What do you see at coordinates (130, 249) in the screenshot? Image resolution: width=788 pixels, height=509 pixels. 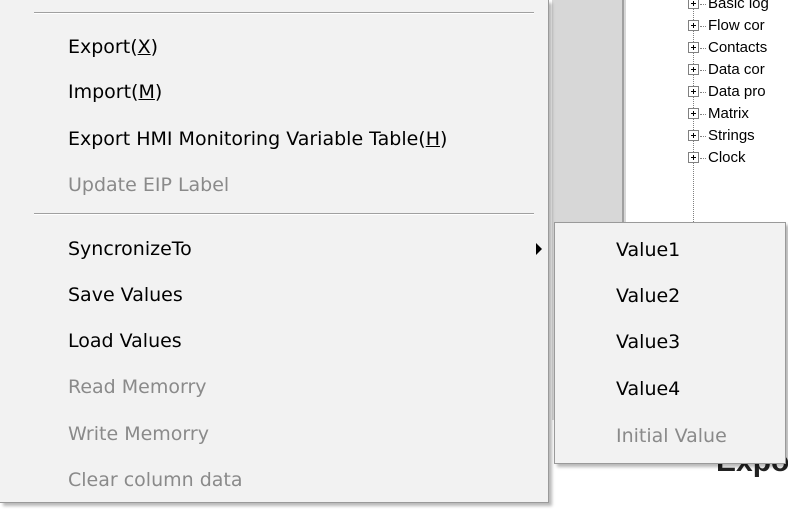 I see `menu-item-label: SyncronizeTo` at bounding box center [130, 249].